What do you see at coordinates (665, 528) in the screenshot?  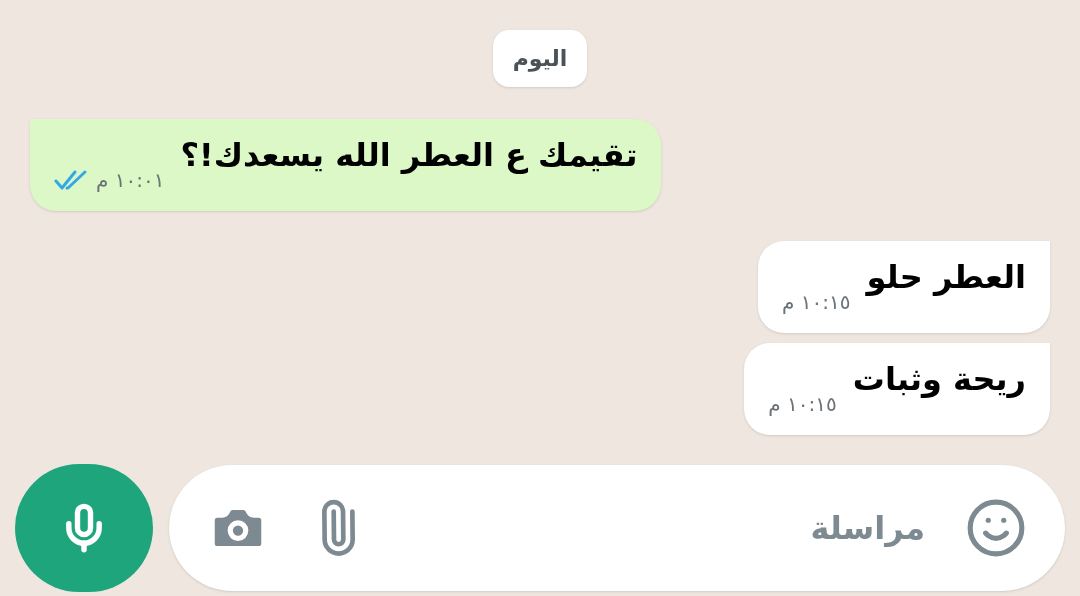 I see `message-input-field: مراسلة` at bounding box center [665, 528].